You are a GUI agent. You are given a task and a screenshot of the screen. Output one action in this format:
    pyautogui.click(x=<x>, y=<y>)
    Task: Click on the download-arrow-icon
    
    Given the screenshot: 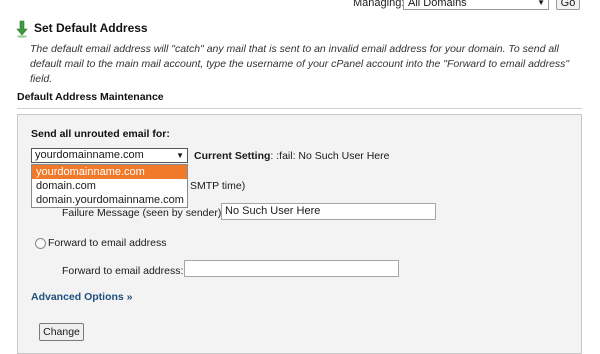 What is the action you would take?
    pyautogui.click(x=22, y=29)
    